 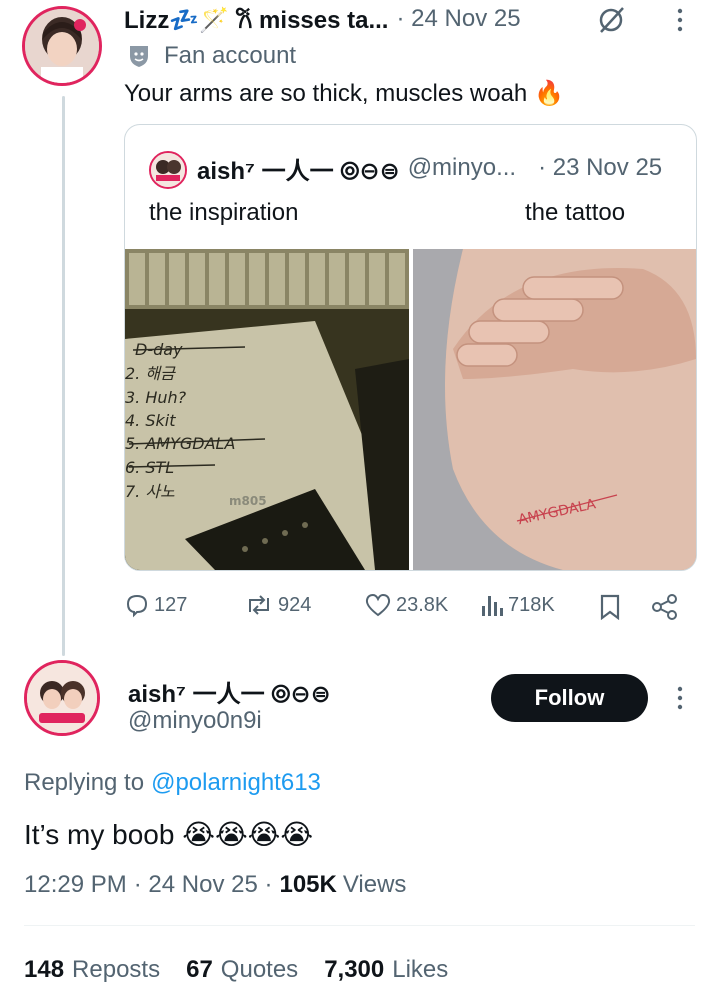 I want to click on quotes-count: 67, so click(x=199, y=969).